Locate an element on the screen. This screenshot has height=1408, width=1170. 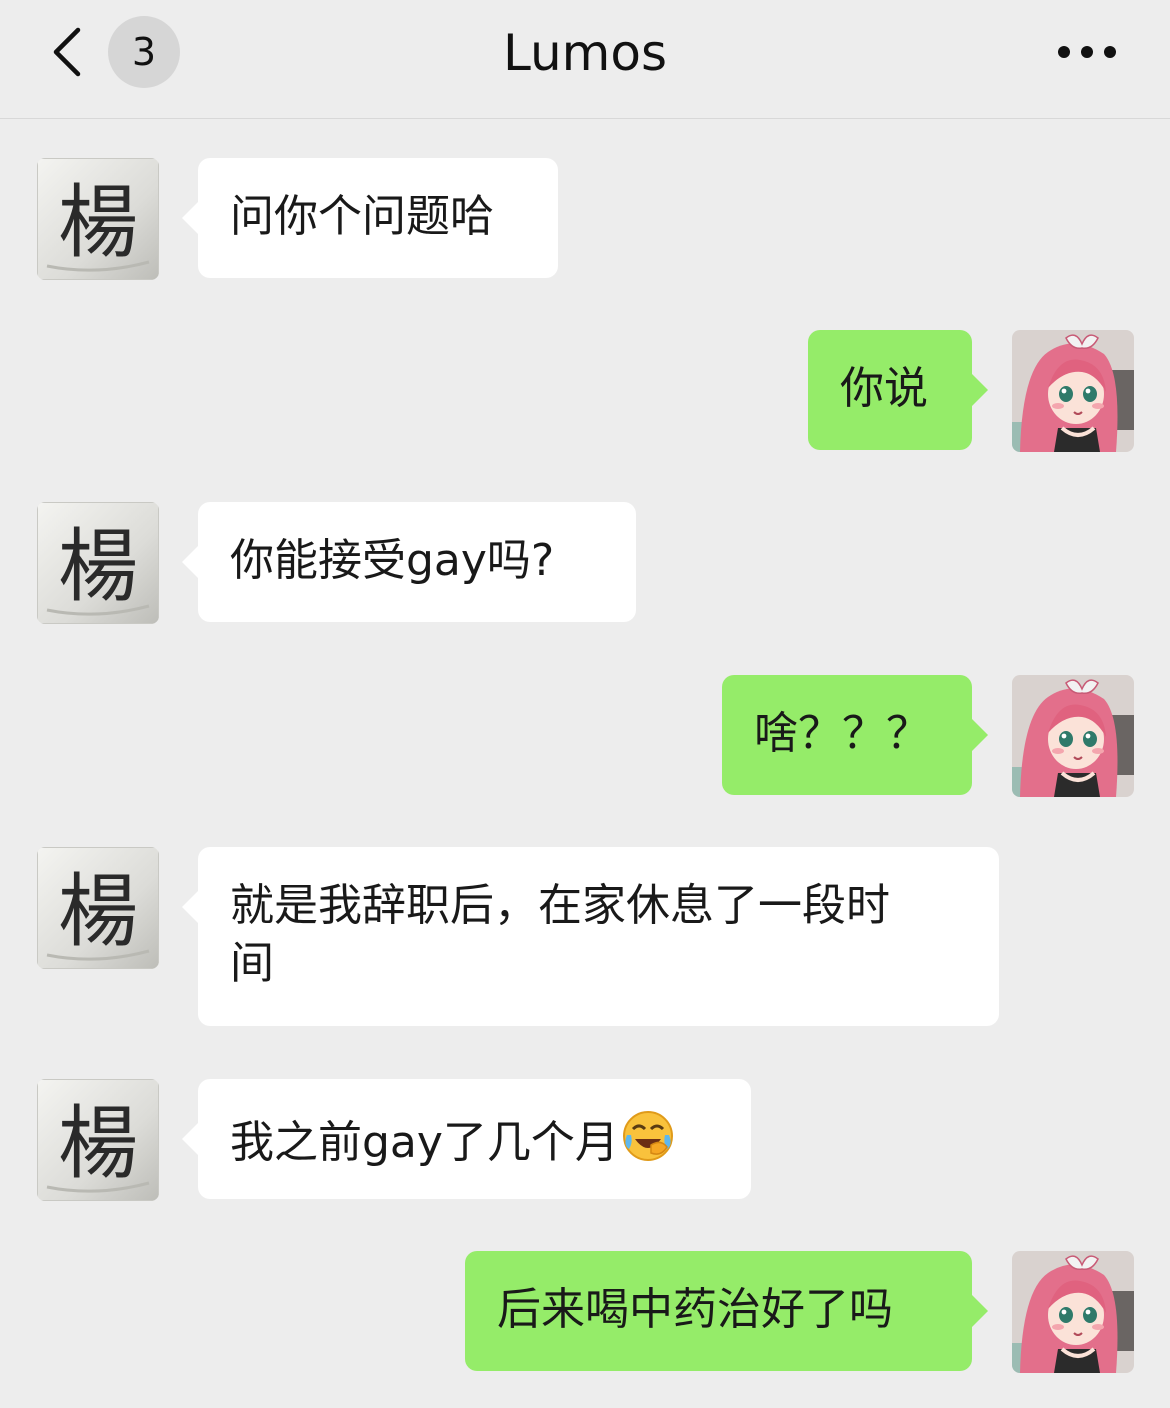
message-bubble-incoming: 问你个问题哈 is located at coordinates (370, 218).